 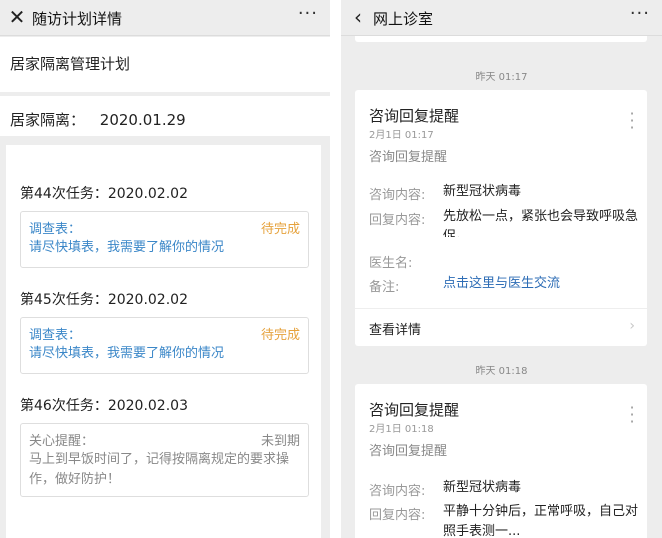 I want to click on navbar: ‹ 网上诊室 ···, so click(x=501, y=18).